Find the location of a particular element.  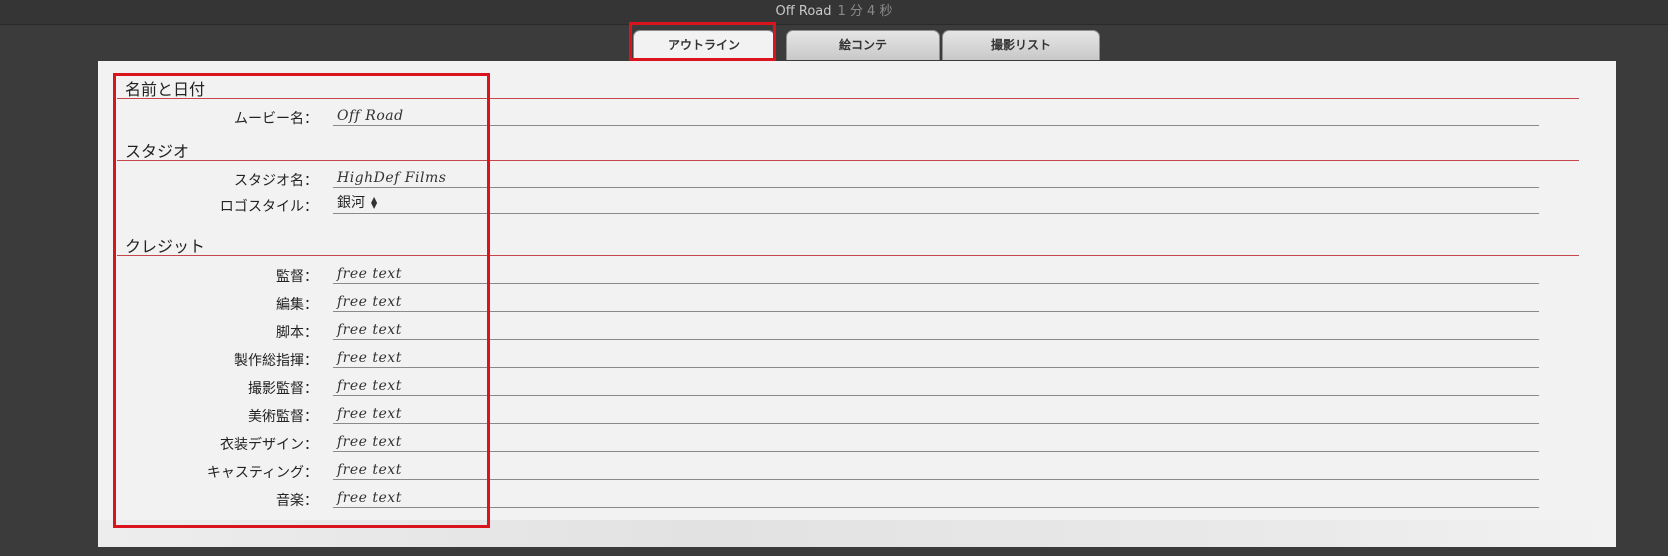

cinematography-value: free text is located at coordinates (369, 386).